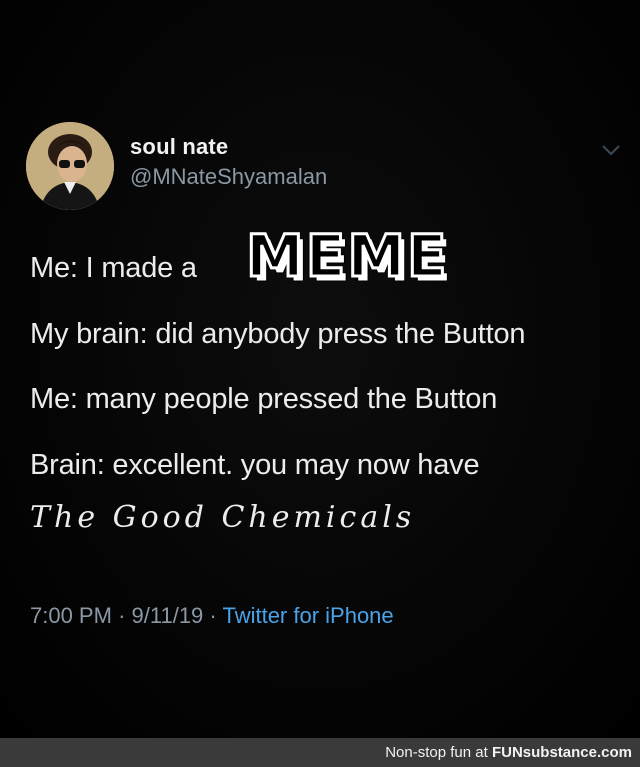 The width and height of the screenshot is (640, 767). I want to click on good-chemicals-text: The Good Chemicals, so click(223, 517).